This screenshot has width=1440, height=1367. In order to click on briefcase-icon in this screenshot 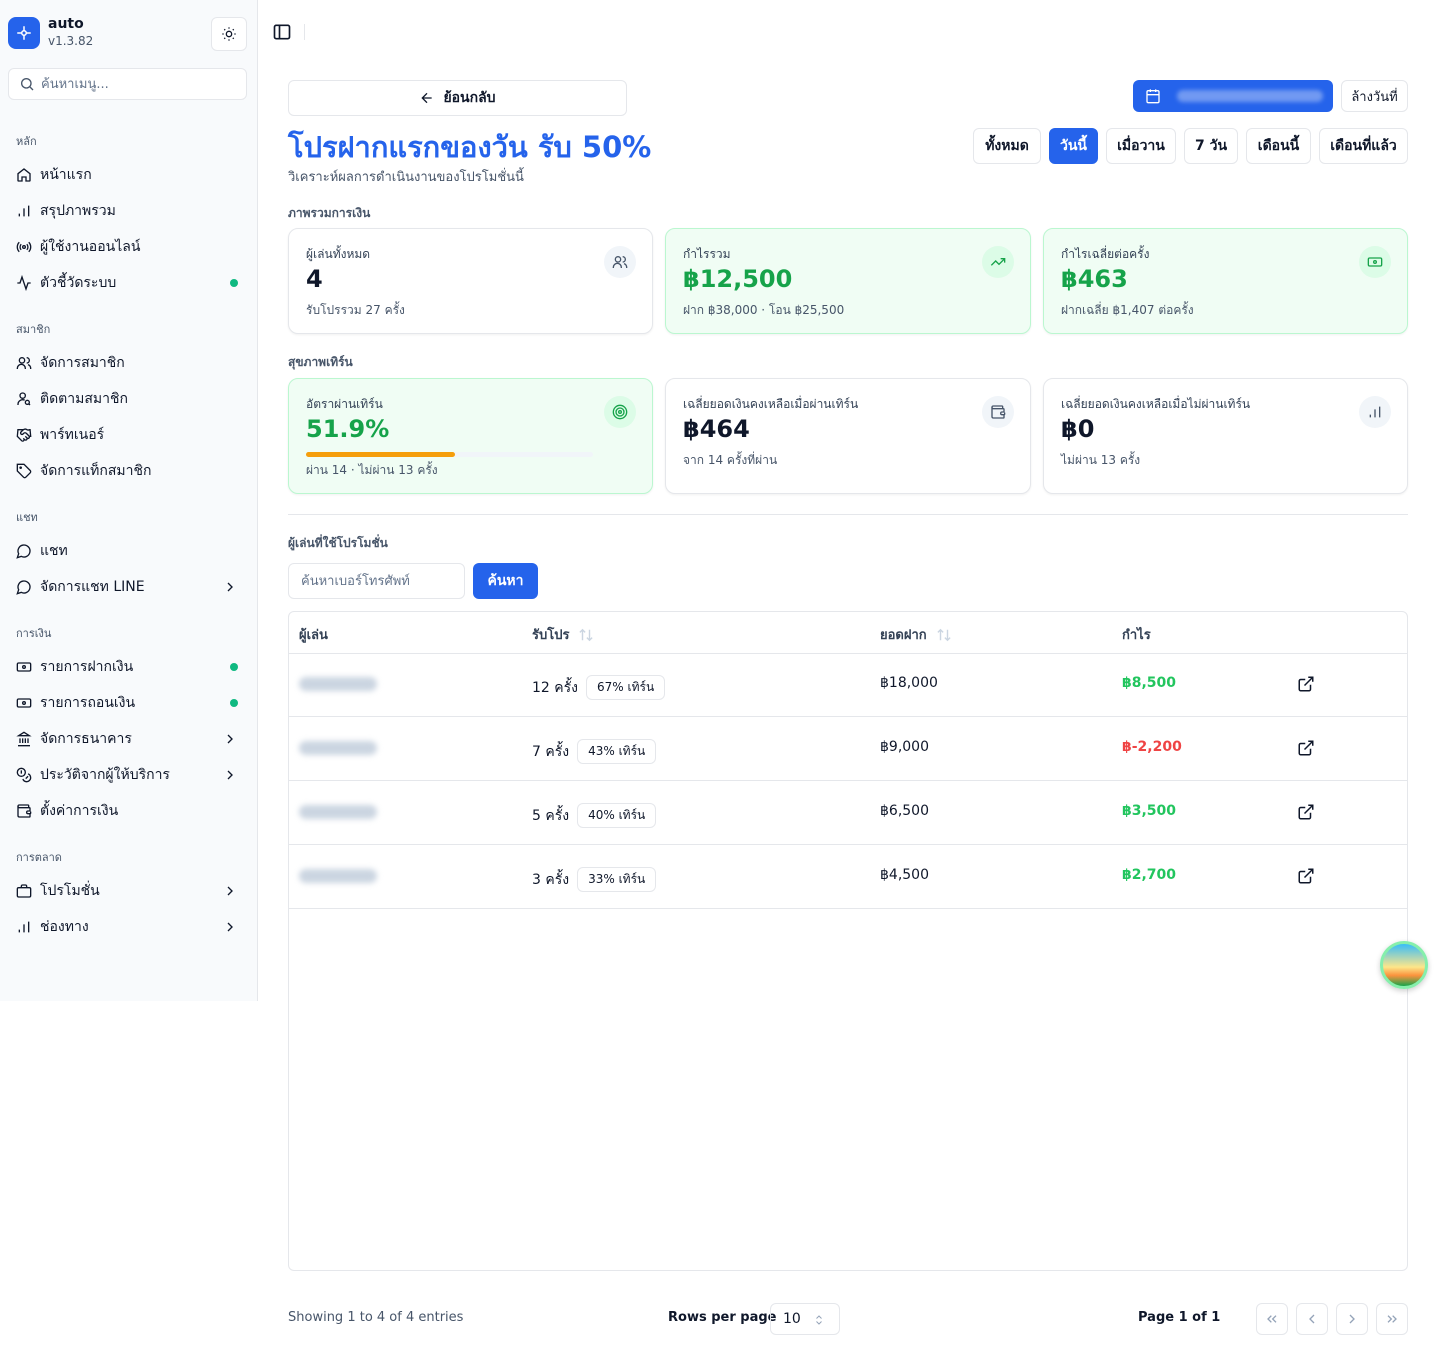, I will do `click(24, 891)`.